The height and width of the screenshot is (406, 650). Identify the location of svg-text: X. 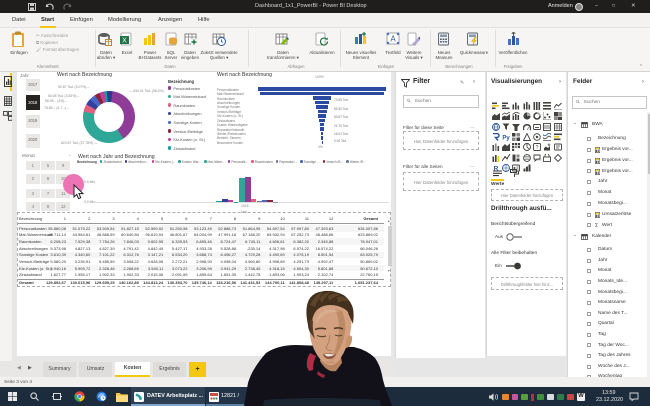
(124, 41).